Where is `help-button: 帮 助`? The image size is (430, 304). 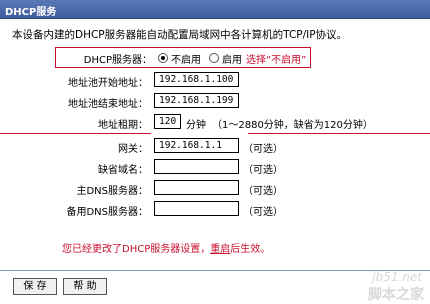
help-button: 帮 助 is located at coordinates (85, 286).